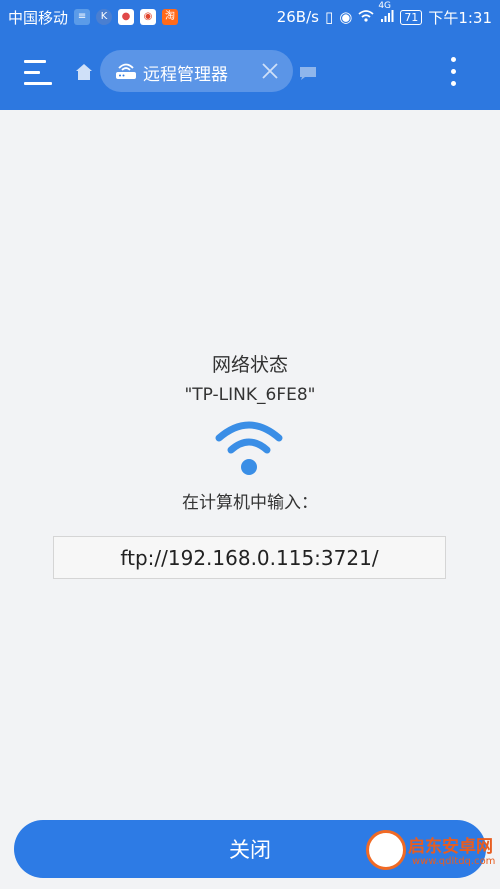 Image resolution: width=500 pixels, height=889 pixels. Describe the element at coordinates (346, 17) in the screenshot. I see `eye-icon: ◉` at that location.